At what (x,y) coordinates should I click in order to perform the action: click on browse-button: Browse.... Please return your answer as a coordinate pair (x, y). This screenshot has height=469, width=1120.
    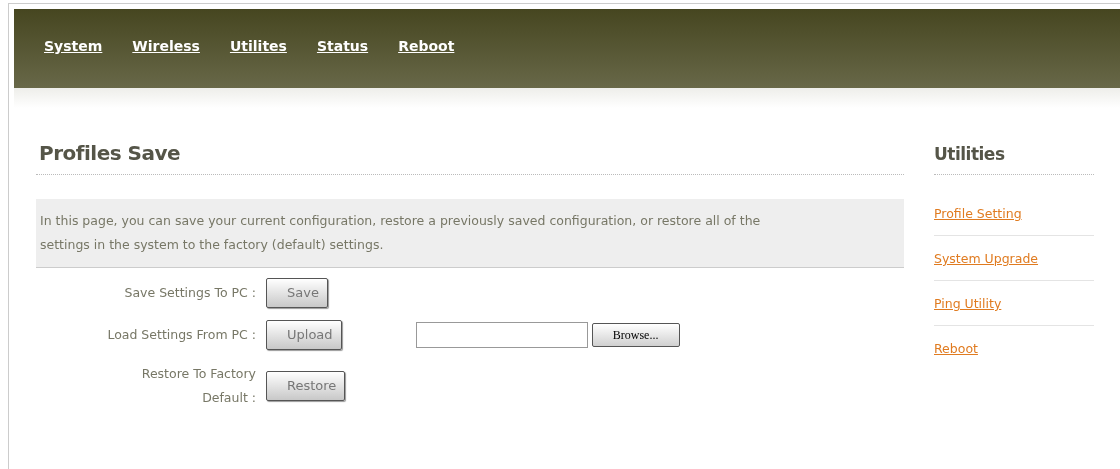
    Looking at the image, I should click on (635, 335).